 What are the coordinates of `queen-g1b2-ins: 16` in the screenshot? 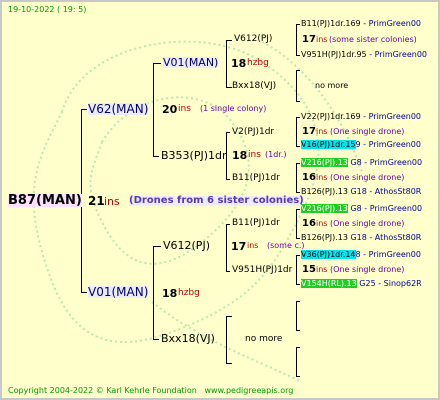 It's located at (309, 177).